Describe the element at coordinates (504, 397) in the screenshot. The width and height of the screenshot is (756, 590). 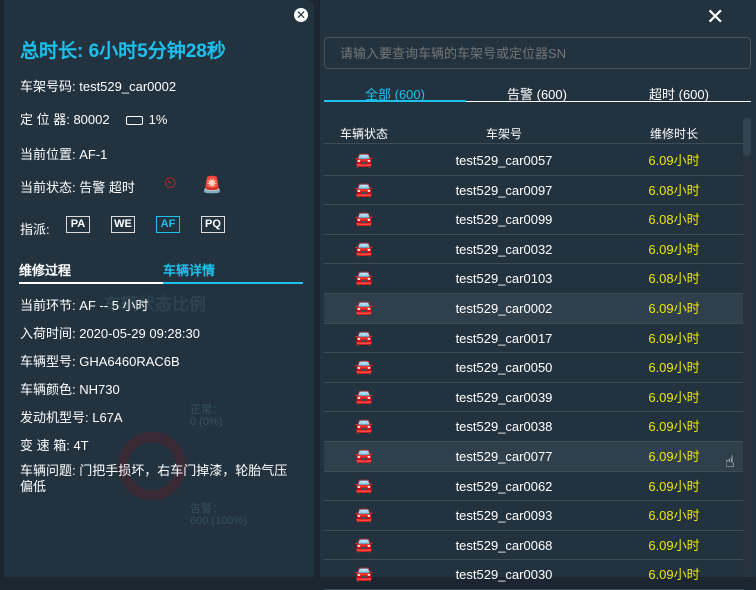
I see `frame-number-cell: test529_car0039` at that location.